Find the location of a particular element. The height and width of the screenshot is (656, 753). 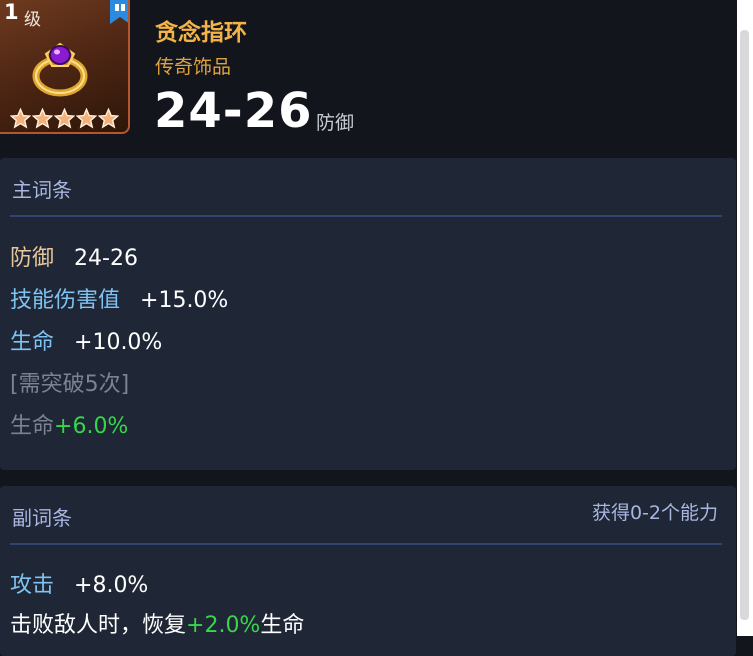

stat-text: 击败敌人时，恢复 is located at coordinates (98, 625).